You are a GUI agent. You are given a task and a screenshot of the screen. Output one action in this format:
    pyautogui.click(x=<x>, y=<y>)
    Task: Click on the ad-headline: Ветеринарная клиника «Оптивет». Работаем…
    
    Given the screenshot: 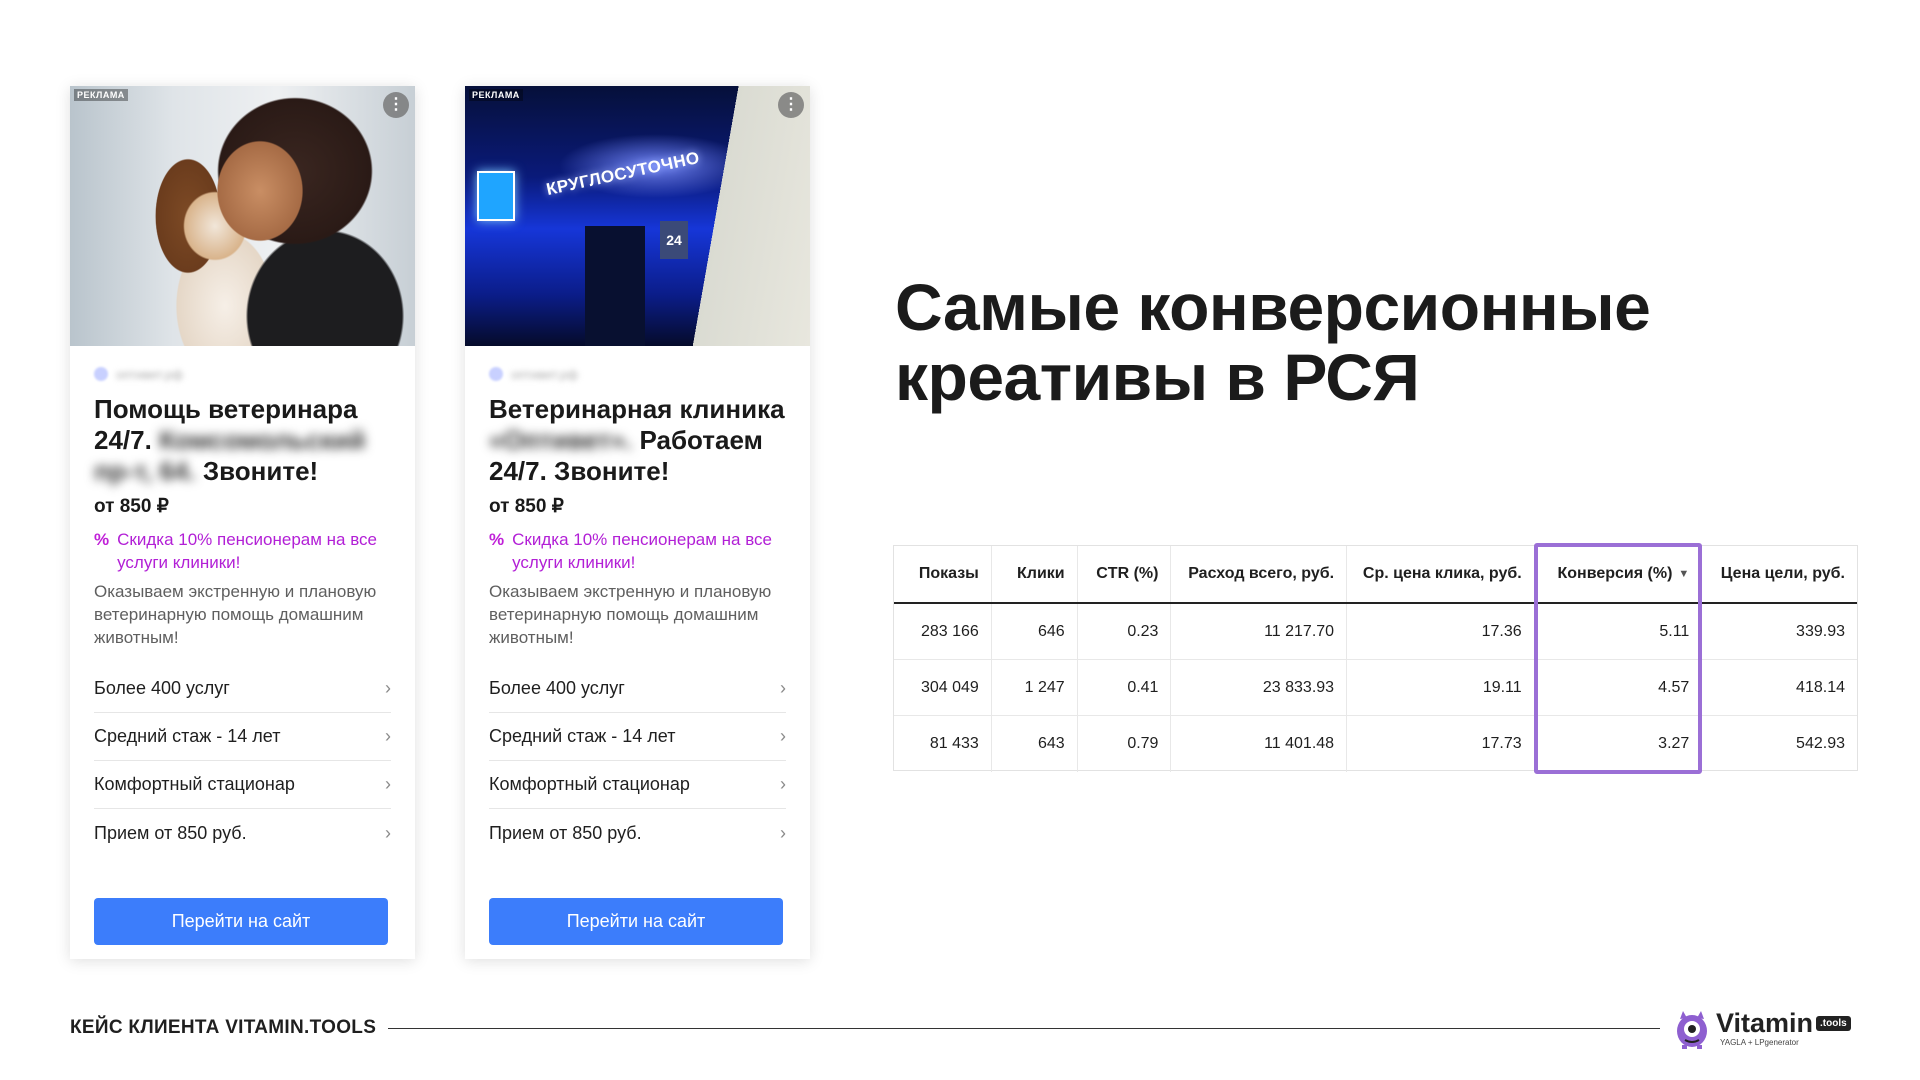 What is the action you would take?
    pyautogui.click(x=637, y=440)
    